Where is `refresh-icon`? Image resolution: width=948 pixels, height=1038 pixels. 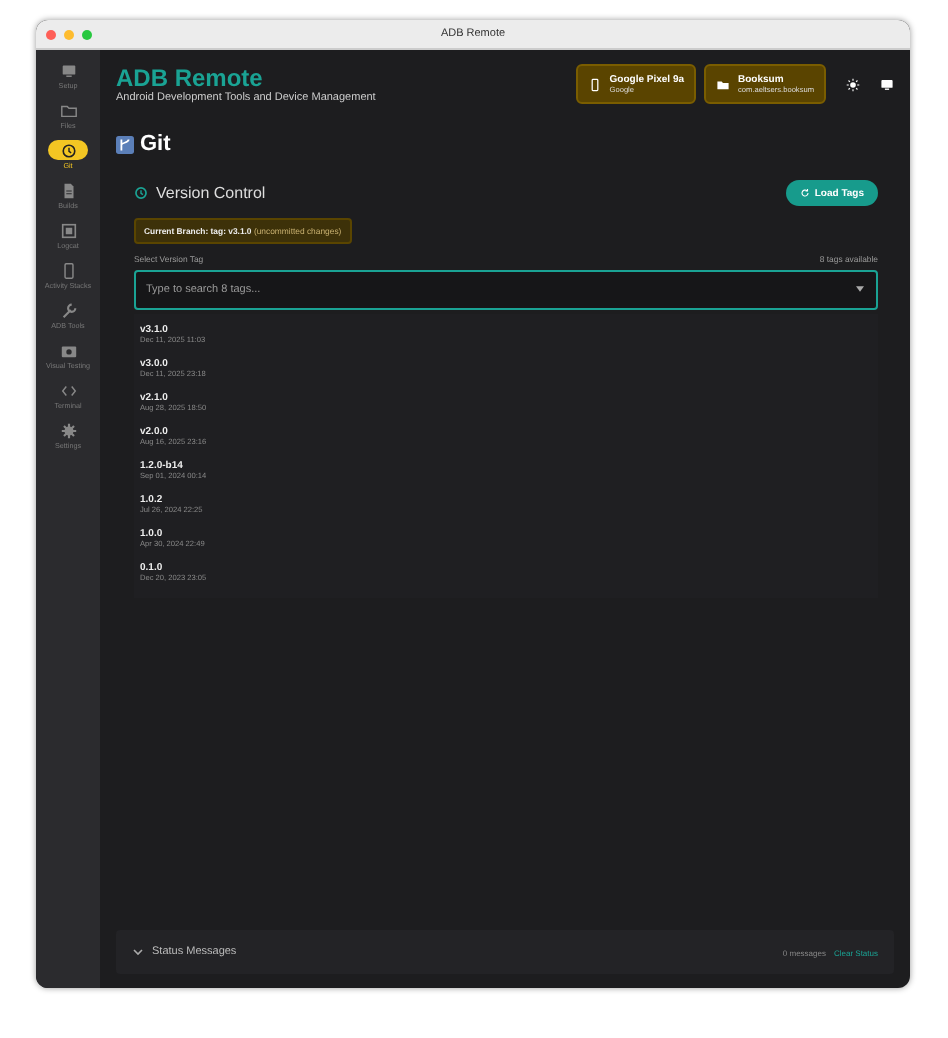 refresh-icon is located at coordinates (805, 193).